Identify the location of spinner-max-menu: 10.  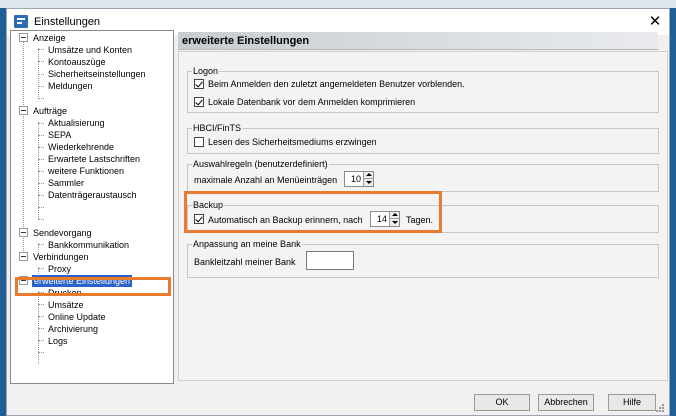
(359, 179).